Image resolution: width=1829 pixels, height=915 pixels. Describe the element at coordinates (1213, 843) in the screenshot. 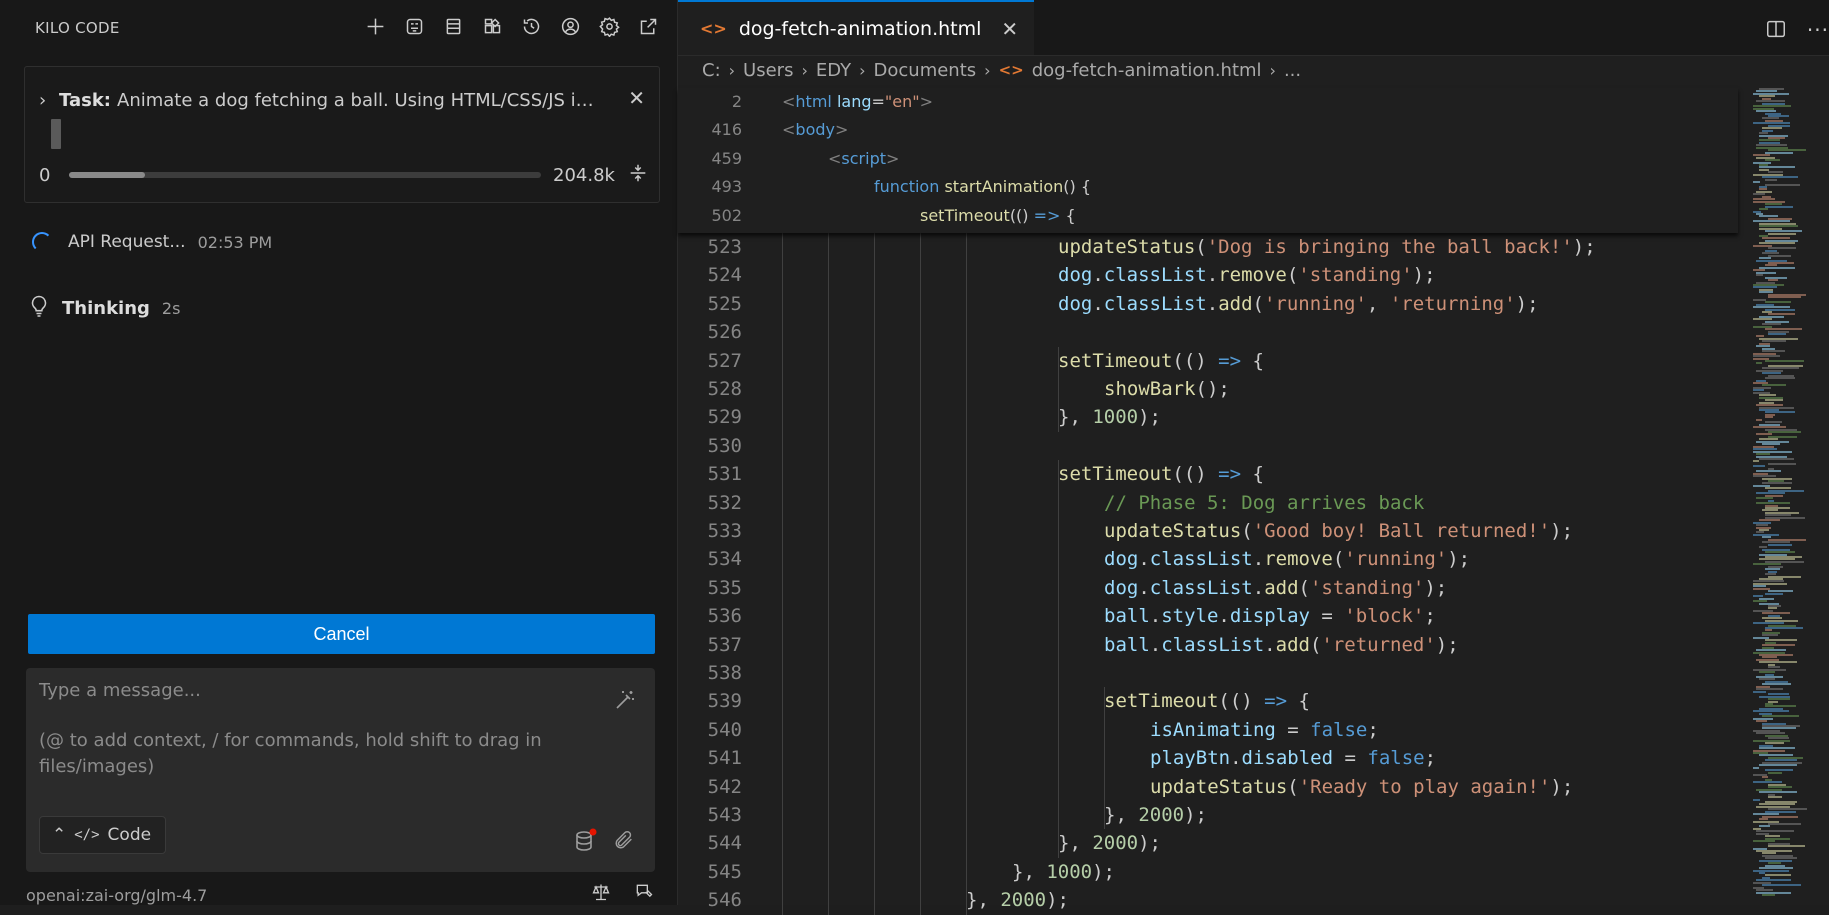

I see `code-line: 544}, 2000);` at that location.